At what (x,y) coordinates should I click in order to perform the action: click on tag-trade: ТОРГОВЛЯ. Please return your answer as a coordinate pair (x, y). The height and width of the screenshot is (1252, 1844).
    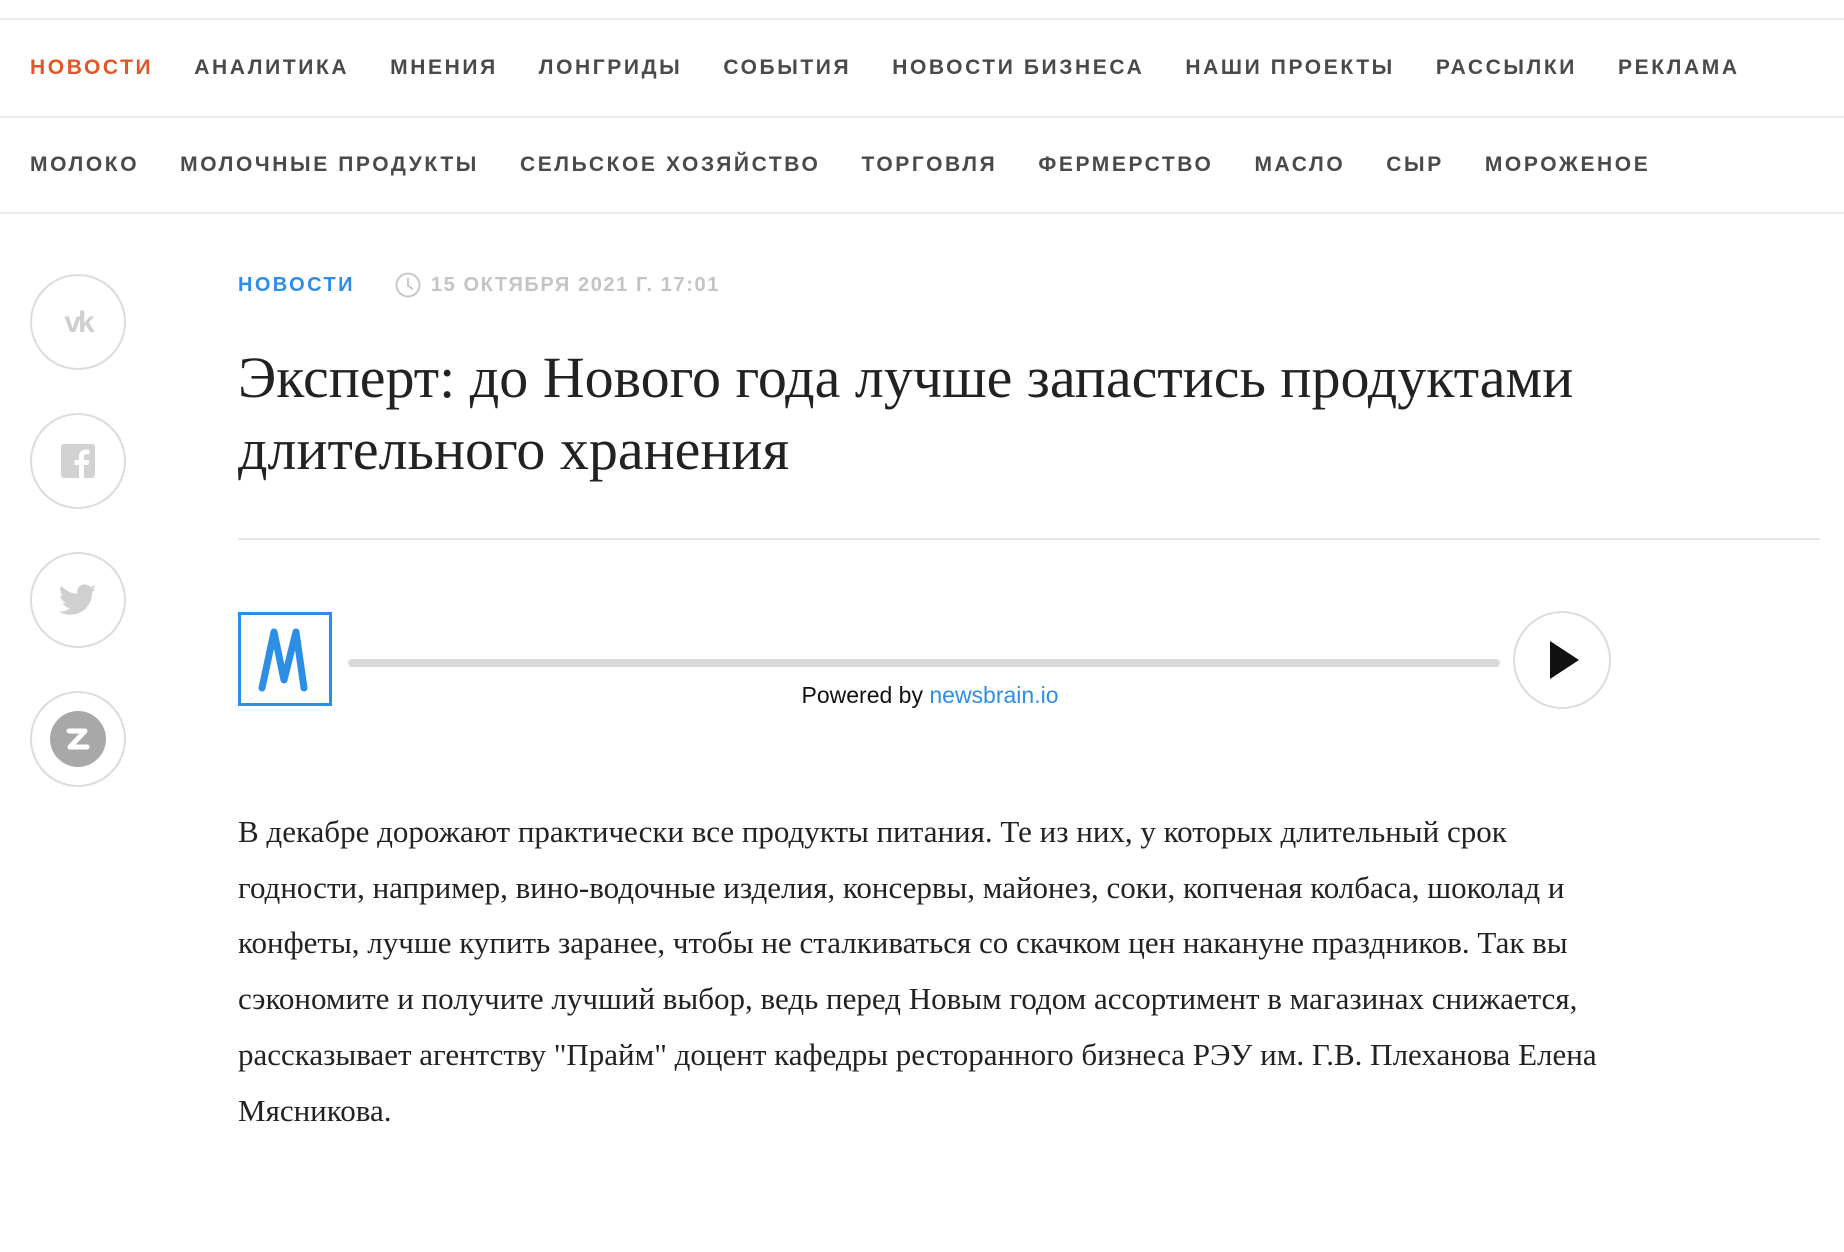
    Looking at the image, I should click on (929, 165).